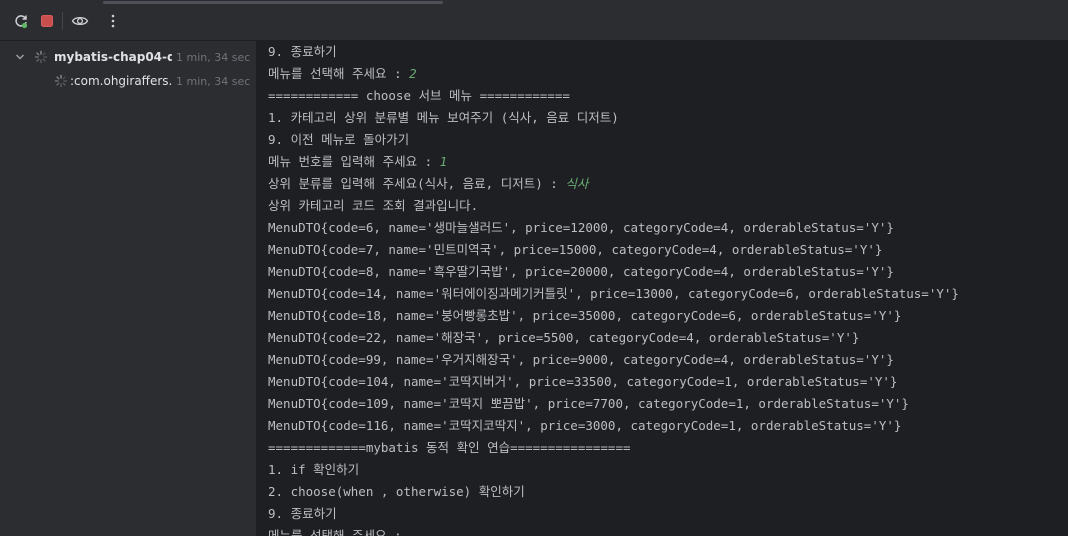 The height and width of the screenshot is (536, 1068). What do you see at coordinates (273, 2) in the screenshot?
I see `horizontal-scrollbar` at bounding box center [273, 2].